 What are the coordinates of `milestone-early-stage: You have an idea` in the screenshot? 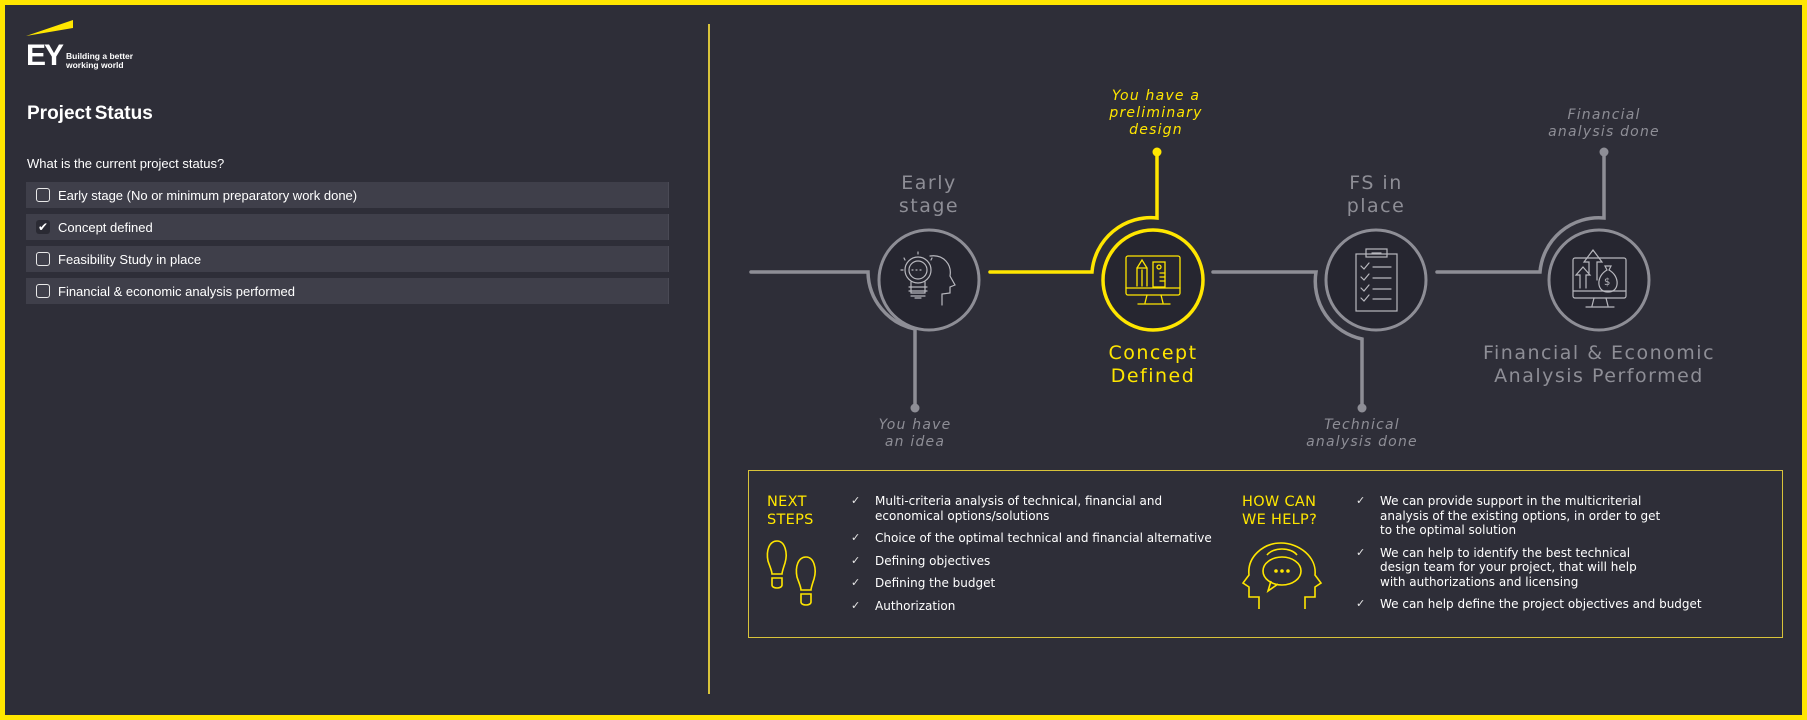 It's located at (915, 433).